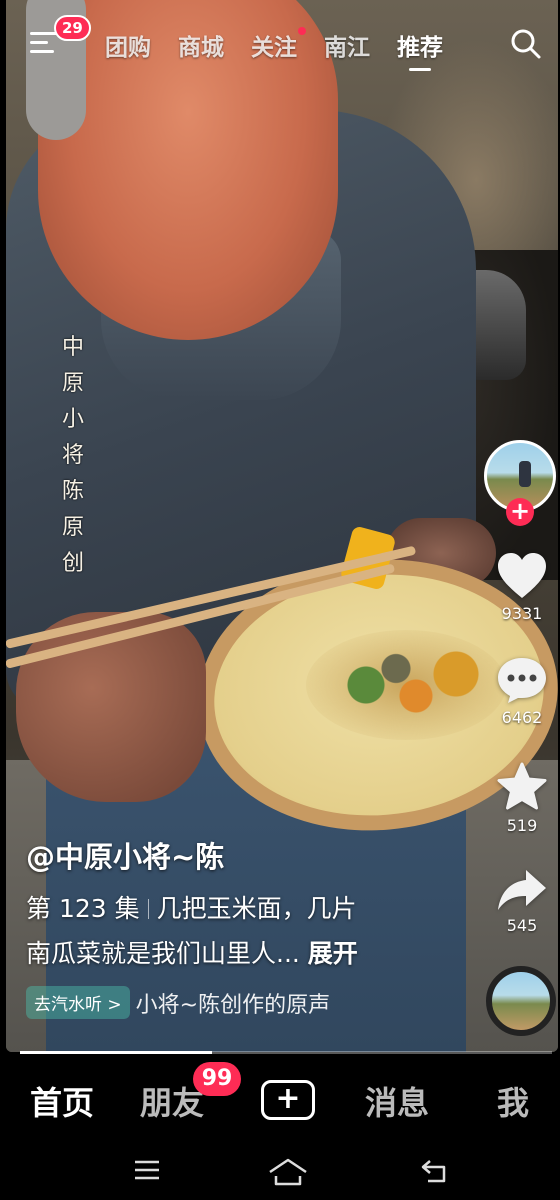 The image size is (560, 1200). I want to click on comment-icon, so click(522, 680).